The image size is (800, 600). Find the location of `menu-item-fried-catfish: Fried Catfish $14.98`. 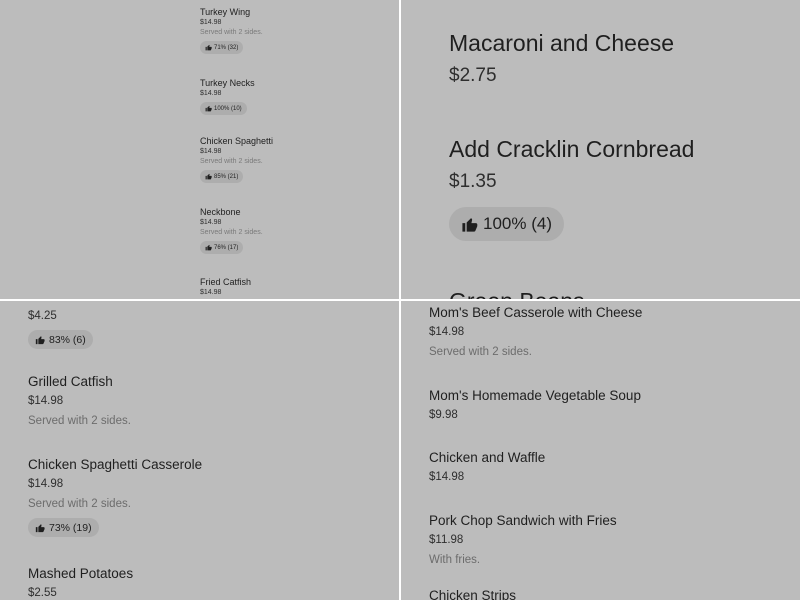

menu-item-fried-catfish: Fried Catfish $14.98 is located at coordinates (299, 287).